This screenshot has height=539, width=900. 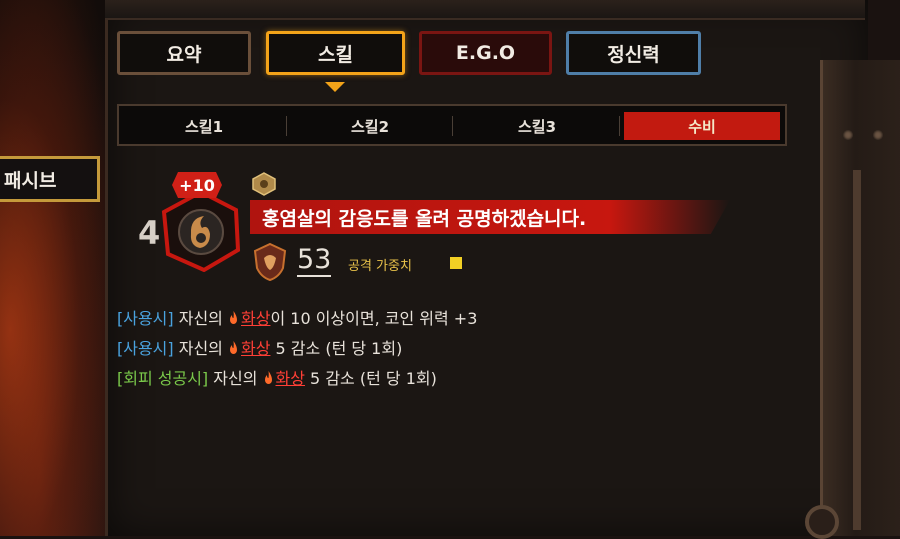 What do you see at coordinates (314, 260) in the screenshot?
I see `skill-power: 53` at bounding box center [314, 260].